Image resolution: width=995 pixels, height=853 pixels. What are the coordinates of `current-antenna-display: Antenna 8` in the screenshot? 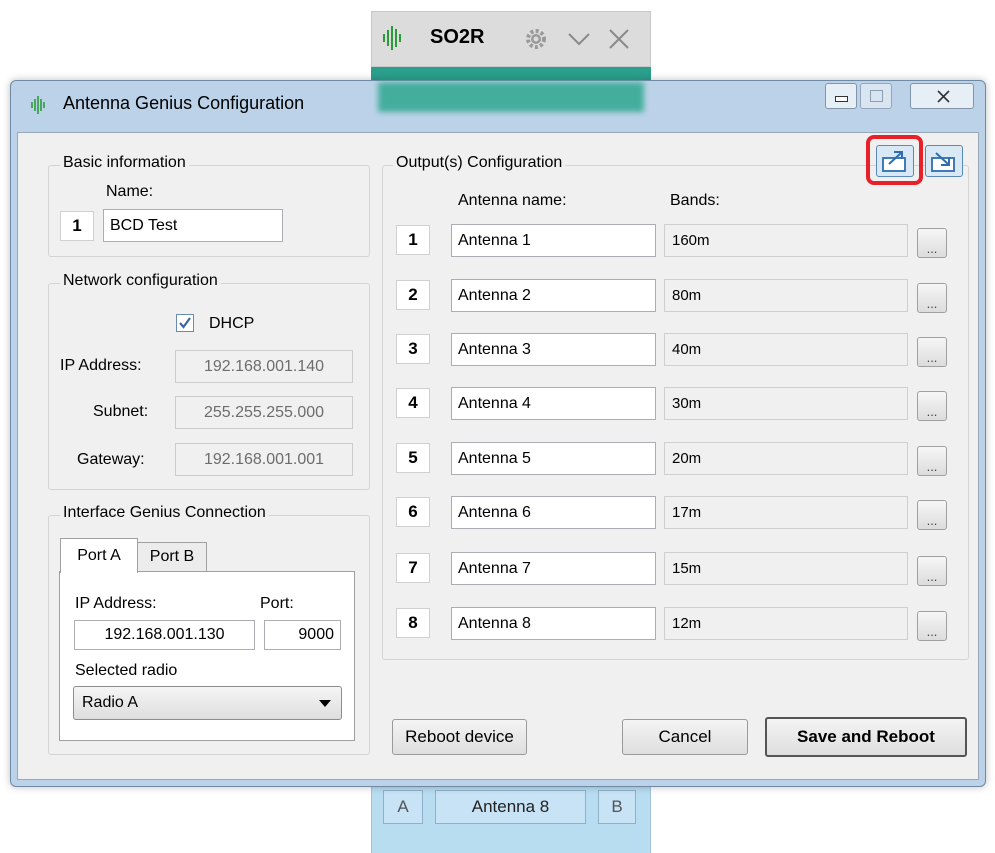 It's located at (510, 807).